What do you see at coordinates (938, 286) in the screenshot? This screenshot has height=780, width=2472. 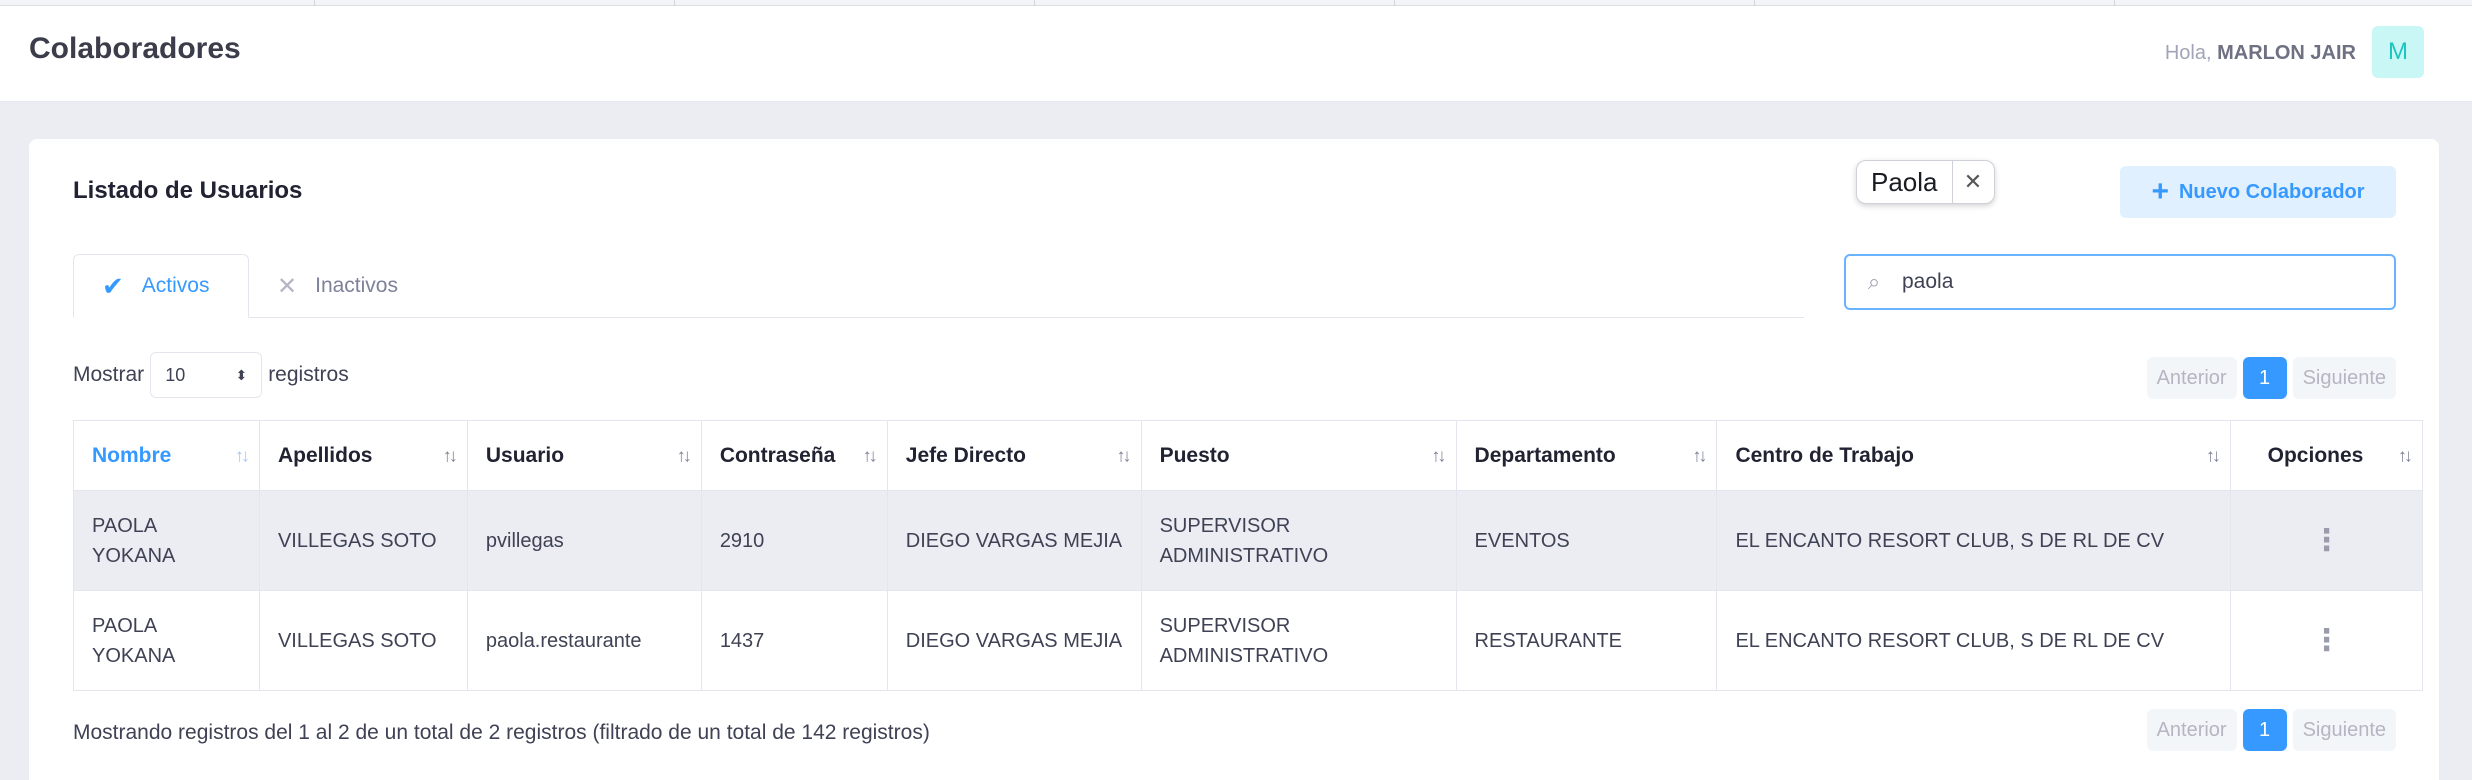 I see `status-tabs: ✔ Activos ✕ Inactivos` at bounding box center [938, 286].